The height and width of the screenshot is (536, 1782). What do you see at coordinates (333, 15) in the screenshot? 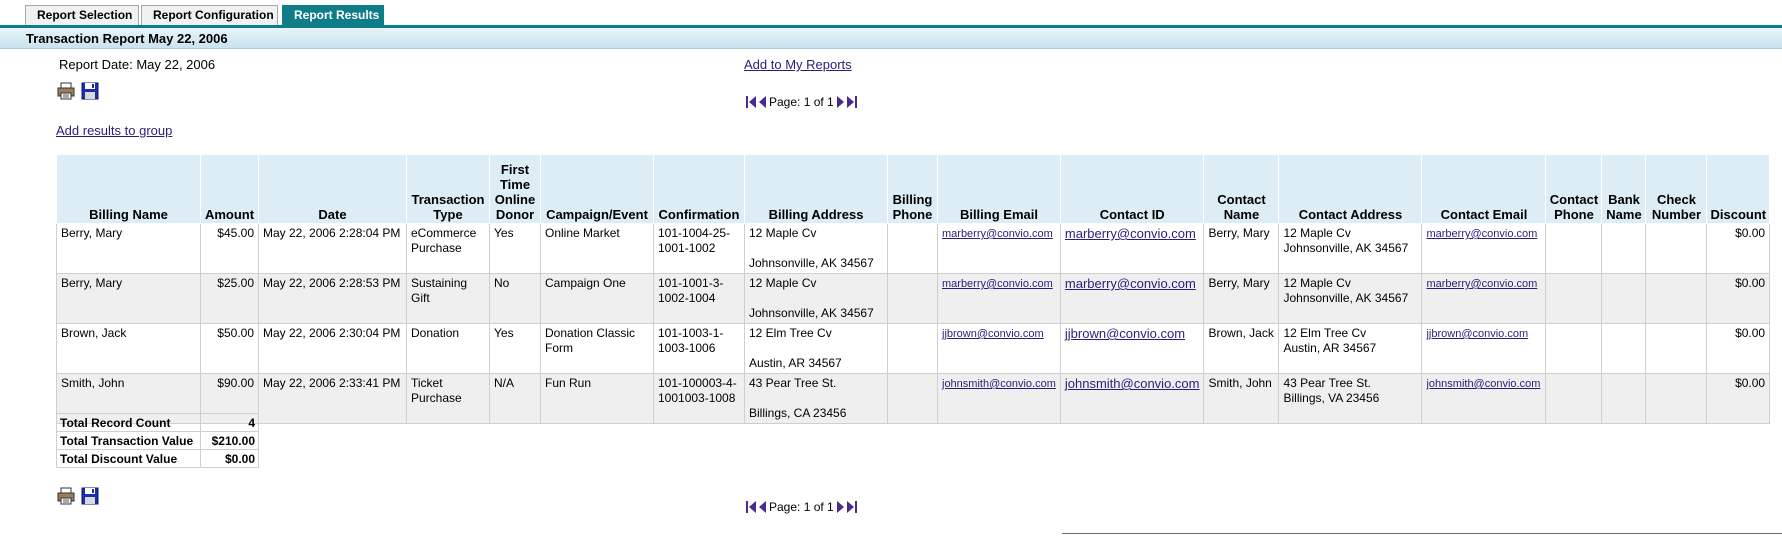
I see `tab-report-results: Report Results` at bounding box center [333, 15].